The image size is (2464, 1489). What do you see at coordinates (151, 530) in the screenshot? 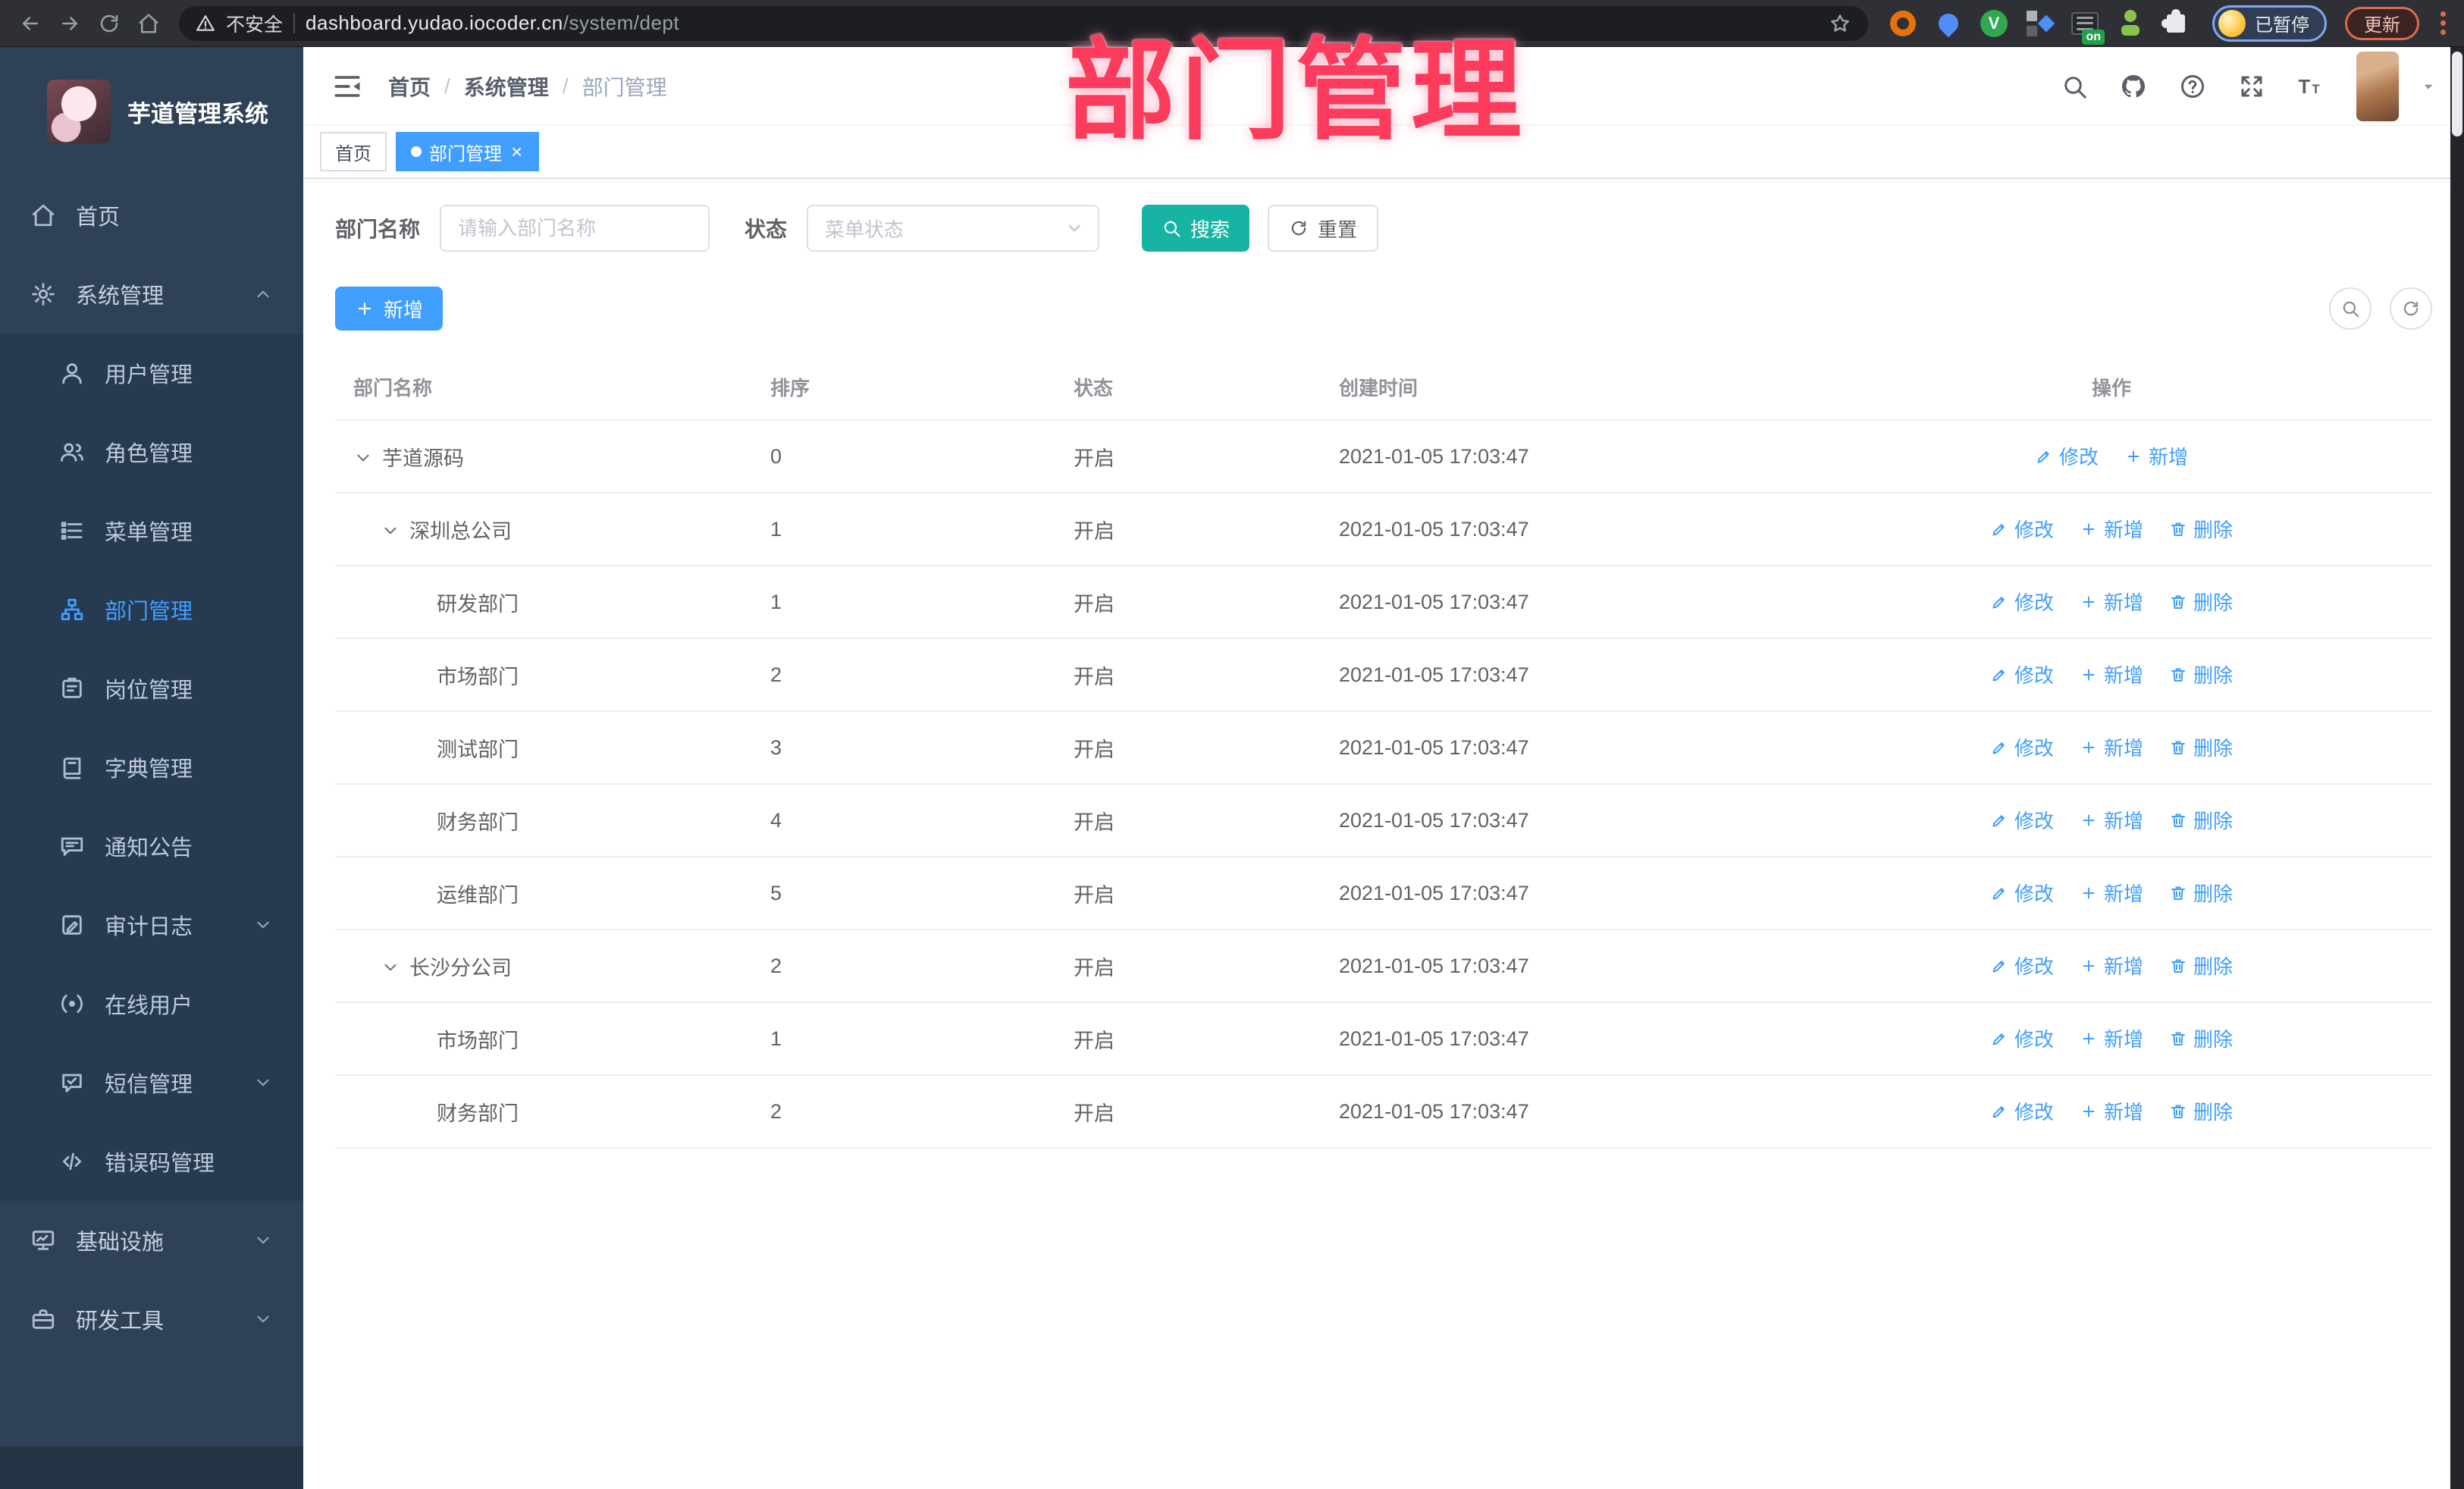
I see `sidebar-item-menu-list: 菜单管理` at bounding box center [151, 530].